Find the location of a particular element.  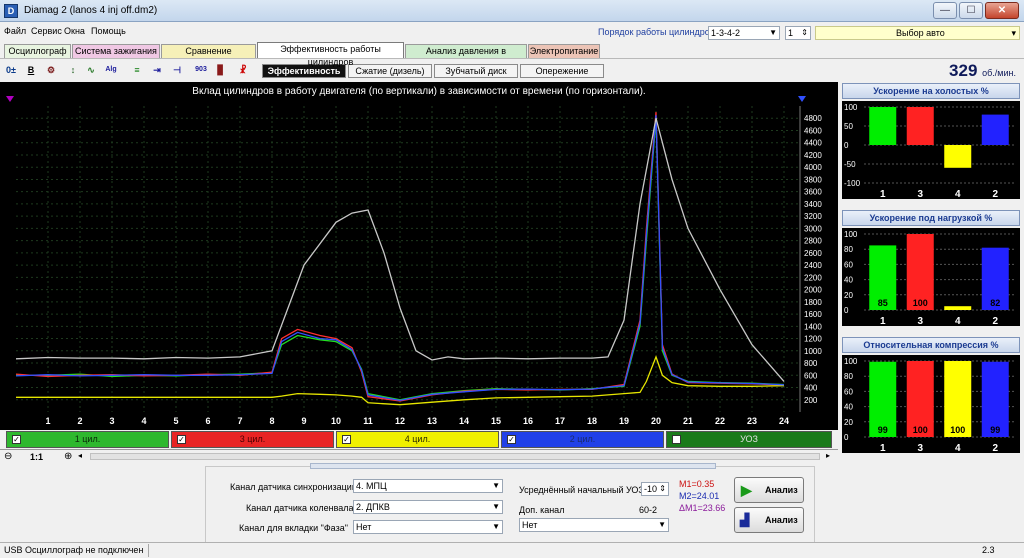

y-tick-label: 200 is located at coordinates (811, 400).